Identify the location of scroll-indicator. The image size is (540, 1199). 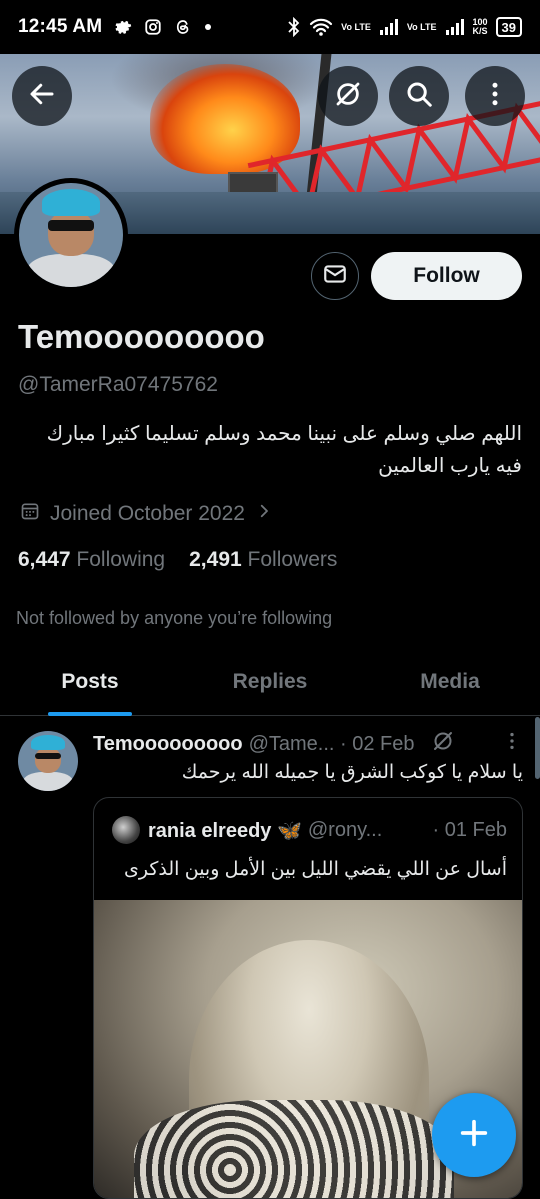
(537, 748).